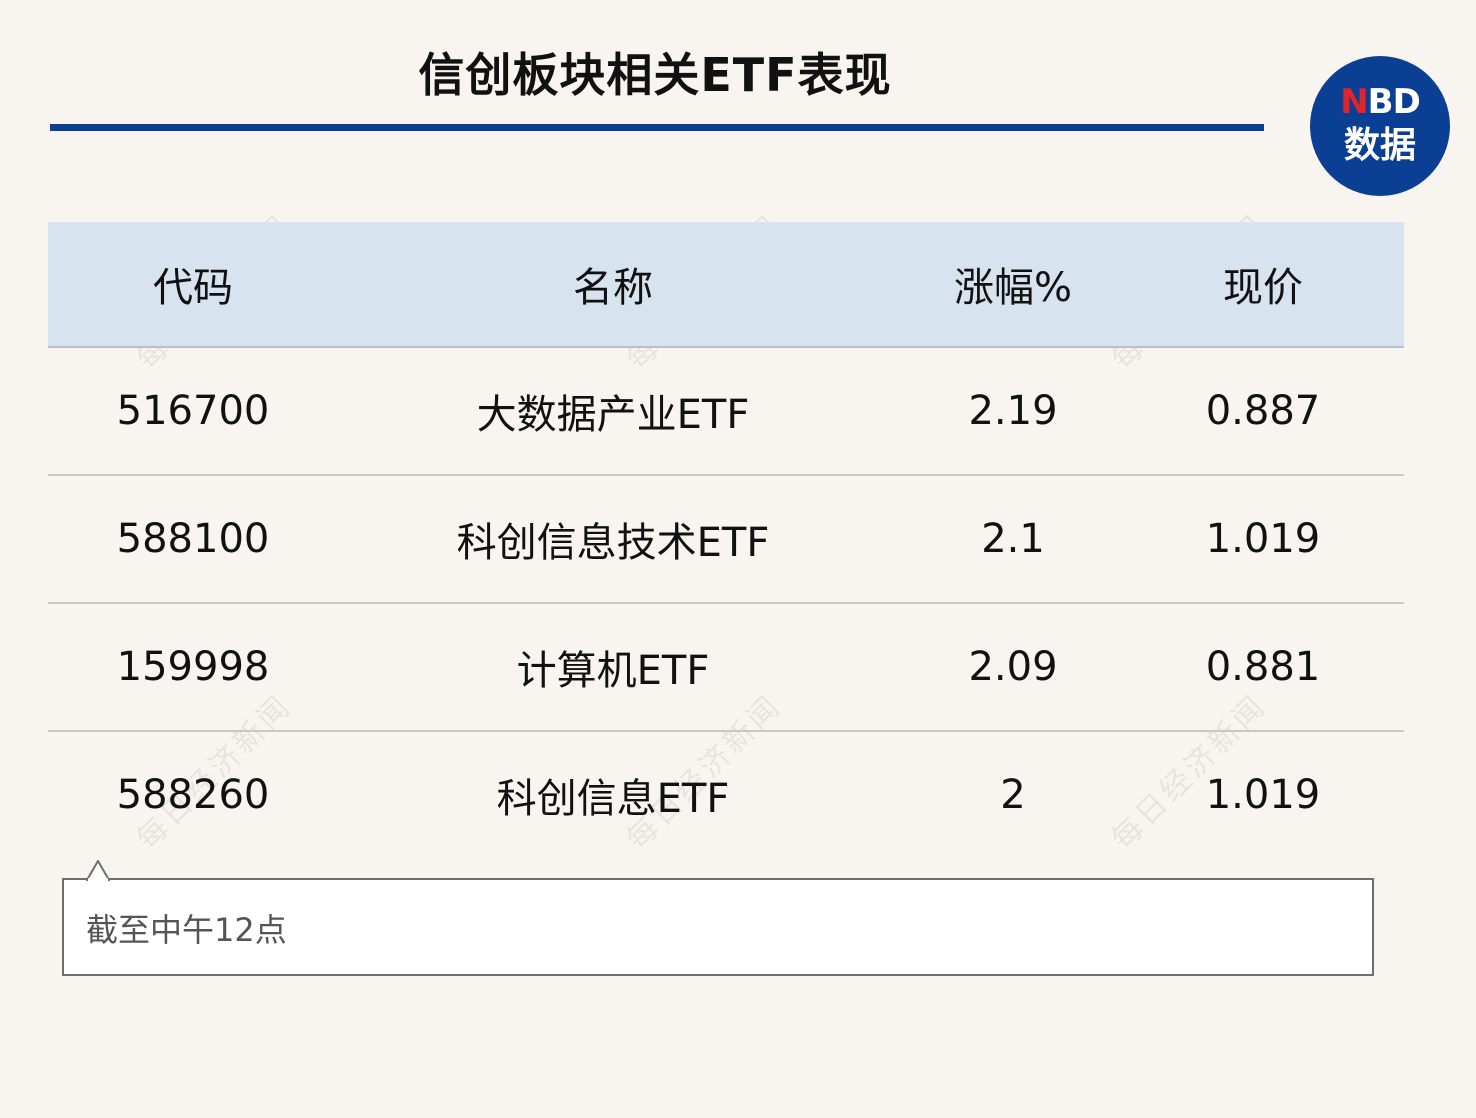 The height and width of the screenshot is (1118, 1476). Describe the element at coordinates (726, 285) in the screenshot. I see `table-header-row: 代码 名称 涨幅% 现价` at that location.